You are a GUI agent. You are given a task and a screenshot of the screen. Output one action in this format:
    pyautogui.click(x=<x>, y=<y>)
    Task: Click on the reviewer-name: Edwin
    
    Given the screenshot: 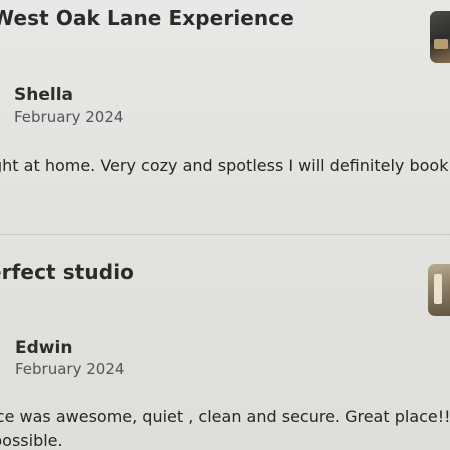 What is the action you would take?
    pyautogui.click(x=43, y=348)
    